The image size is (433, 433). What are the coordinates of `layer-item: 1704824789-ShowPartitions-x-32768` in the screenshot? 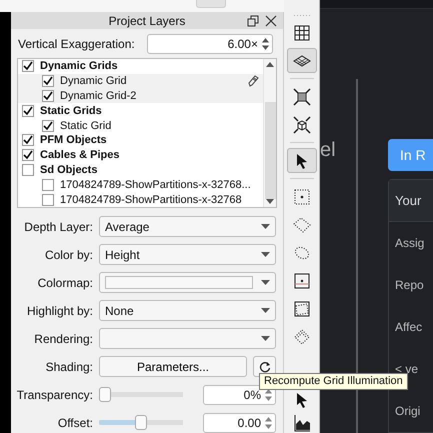 It's located at (140, 199).